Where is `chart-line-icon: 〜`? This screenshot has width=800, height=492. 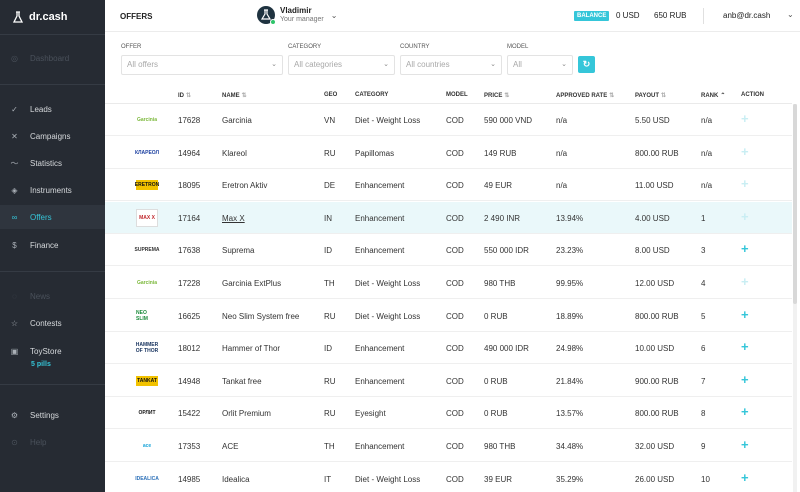
chart-line-icon: 〜 is located at coordinates (14, 163).